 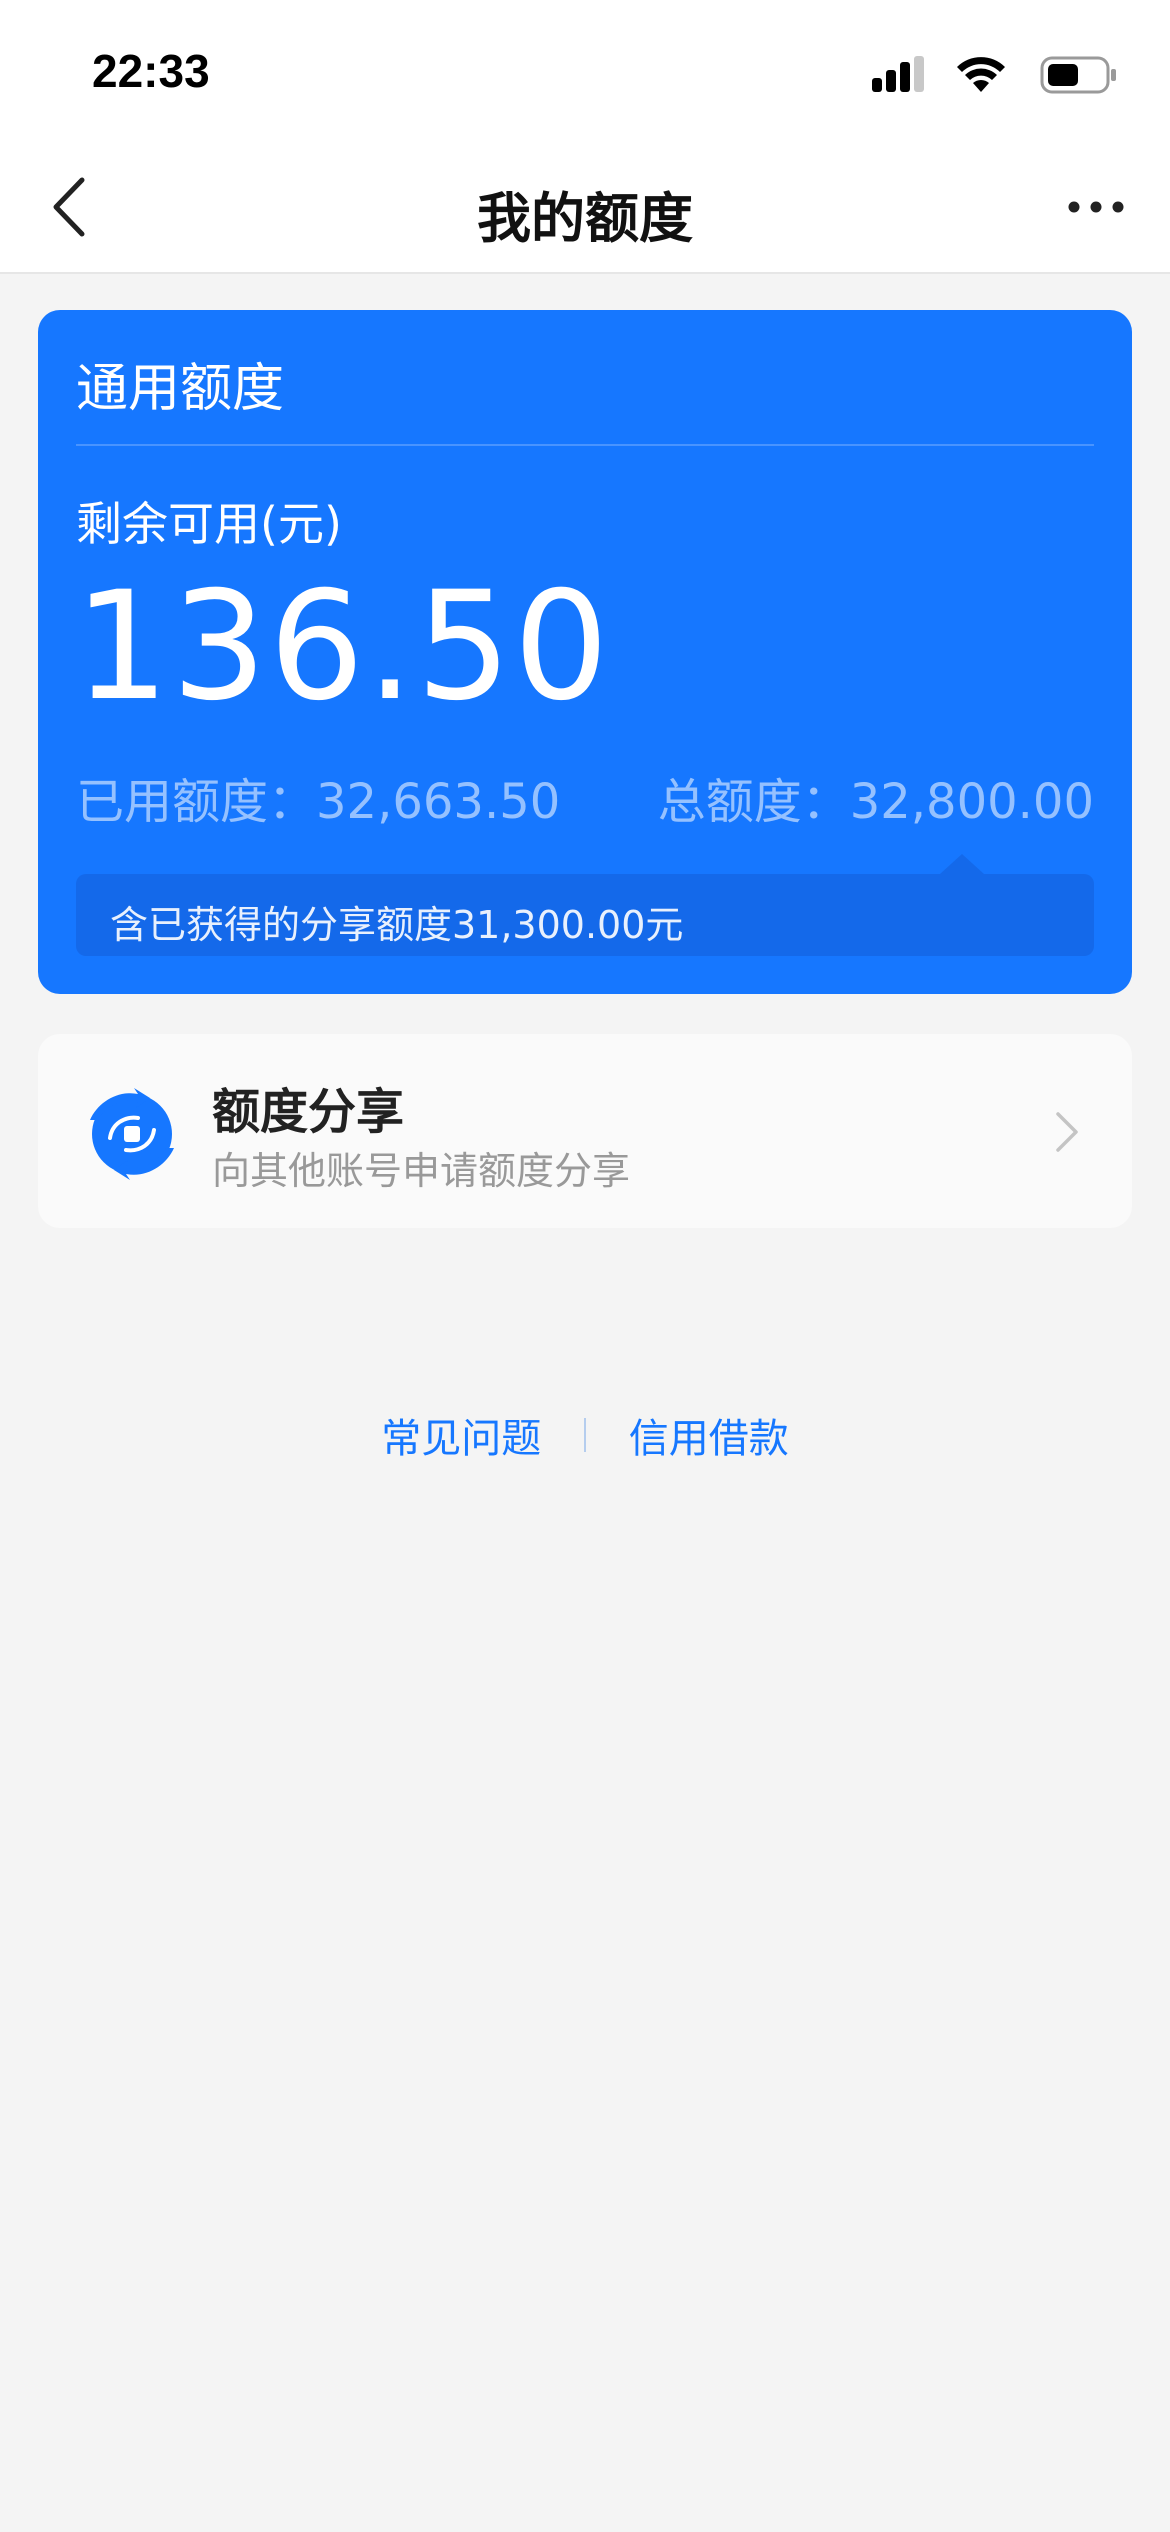 What do you see at coordinates (461, 1435) in the screenshot?
I see `faq-link: 常见问题` at bounding box center [461, 1435].